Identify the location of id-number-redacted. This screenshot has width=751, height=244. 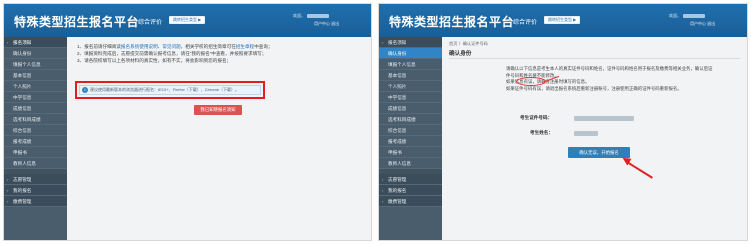
(604, 118).